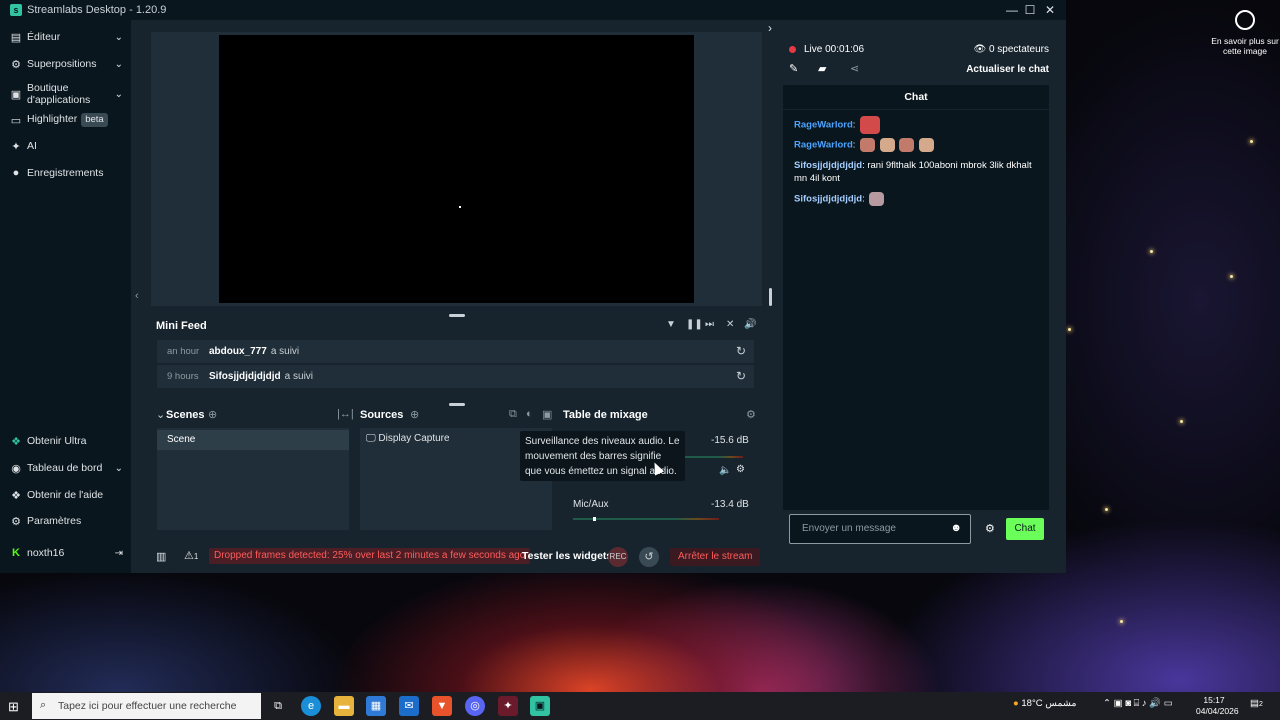 This screenshot has height=720, width=1280. What do you see at coordinates (16, 146) in the screenshot?
I see `ai-icon: ✦` at bounding box center [16, 146].